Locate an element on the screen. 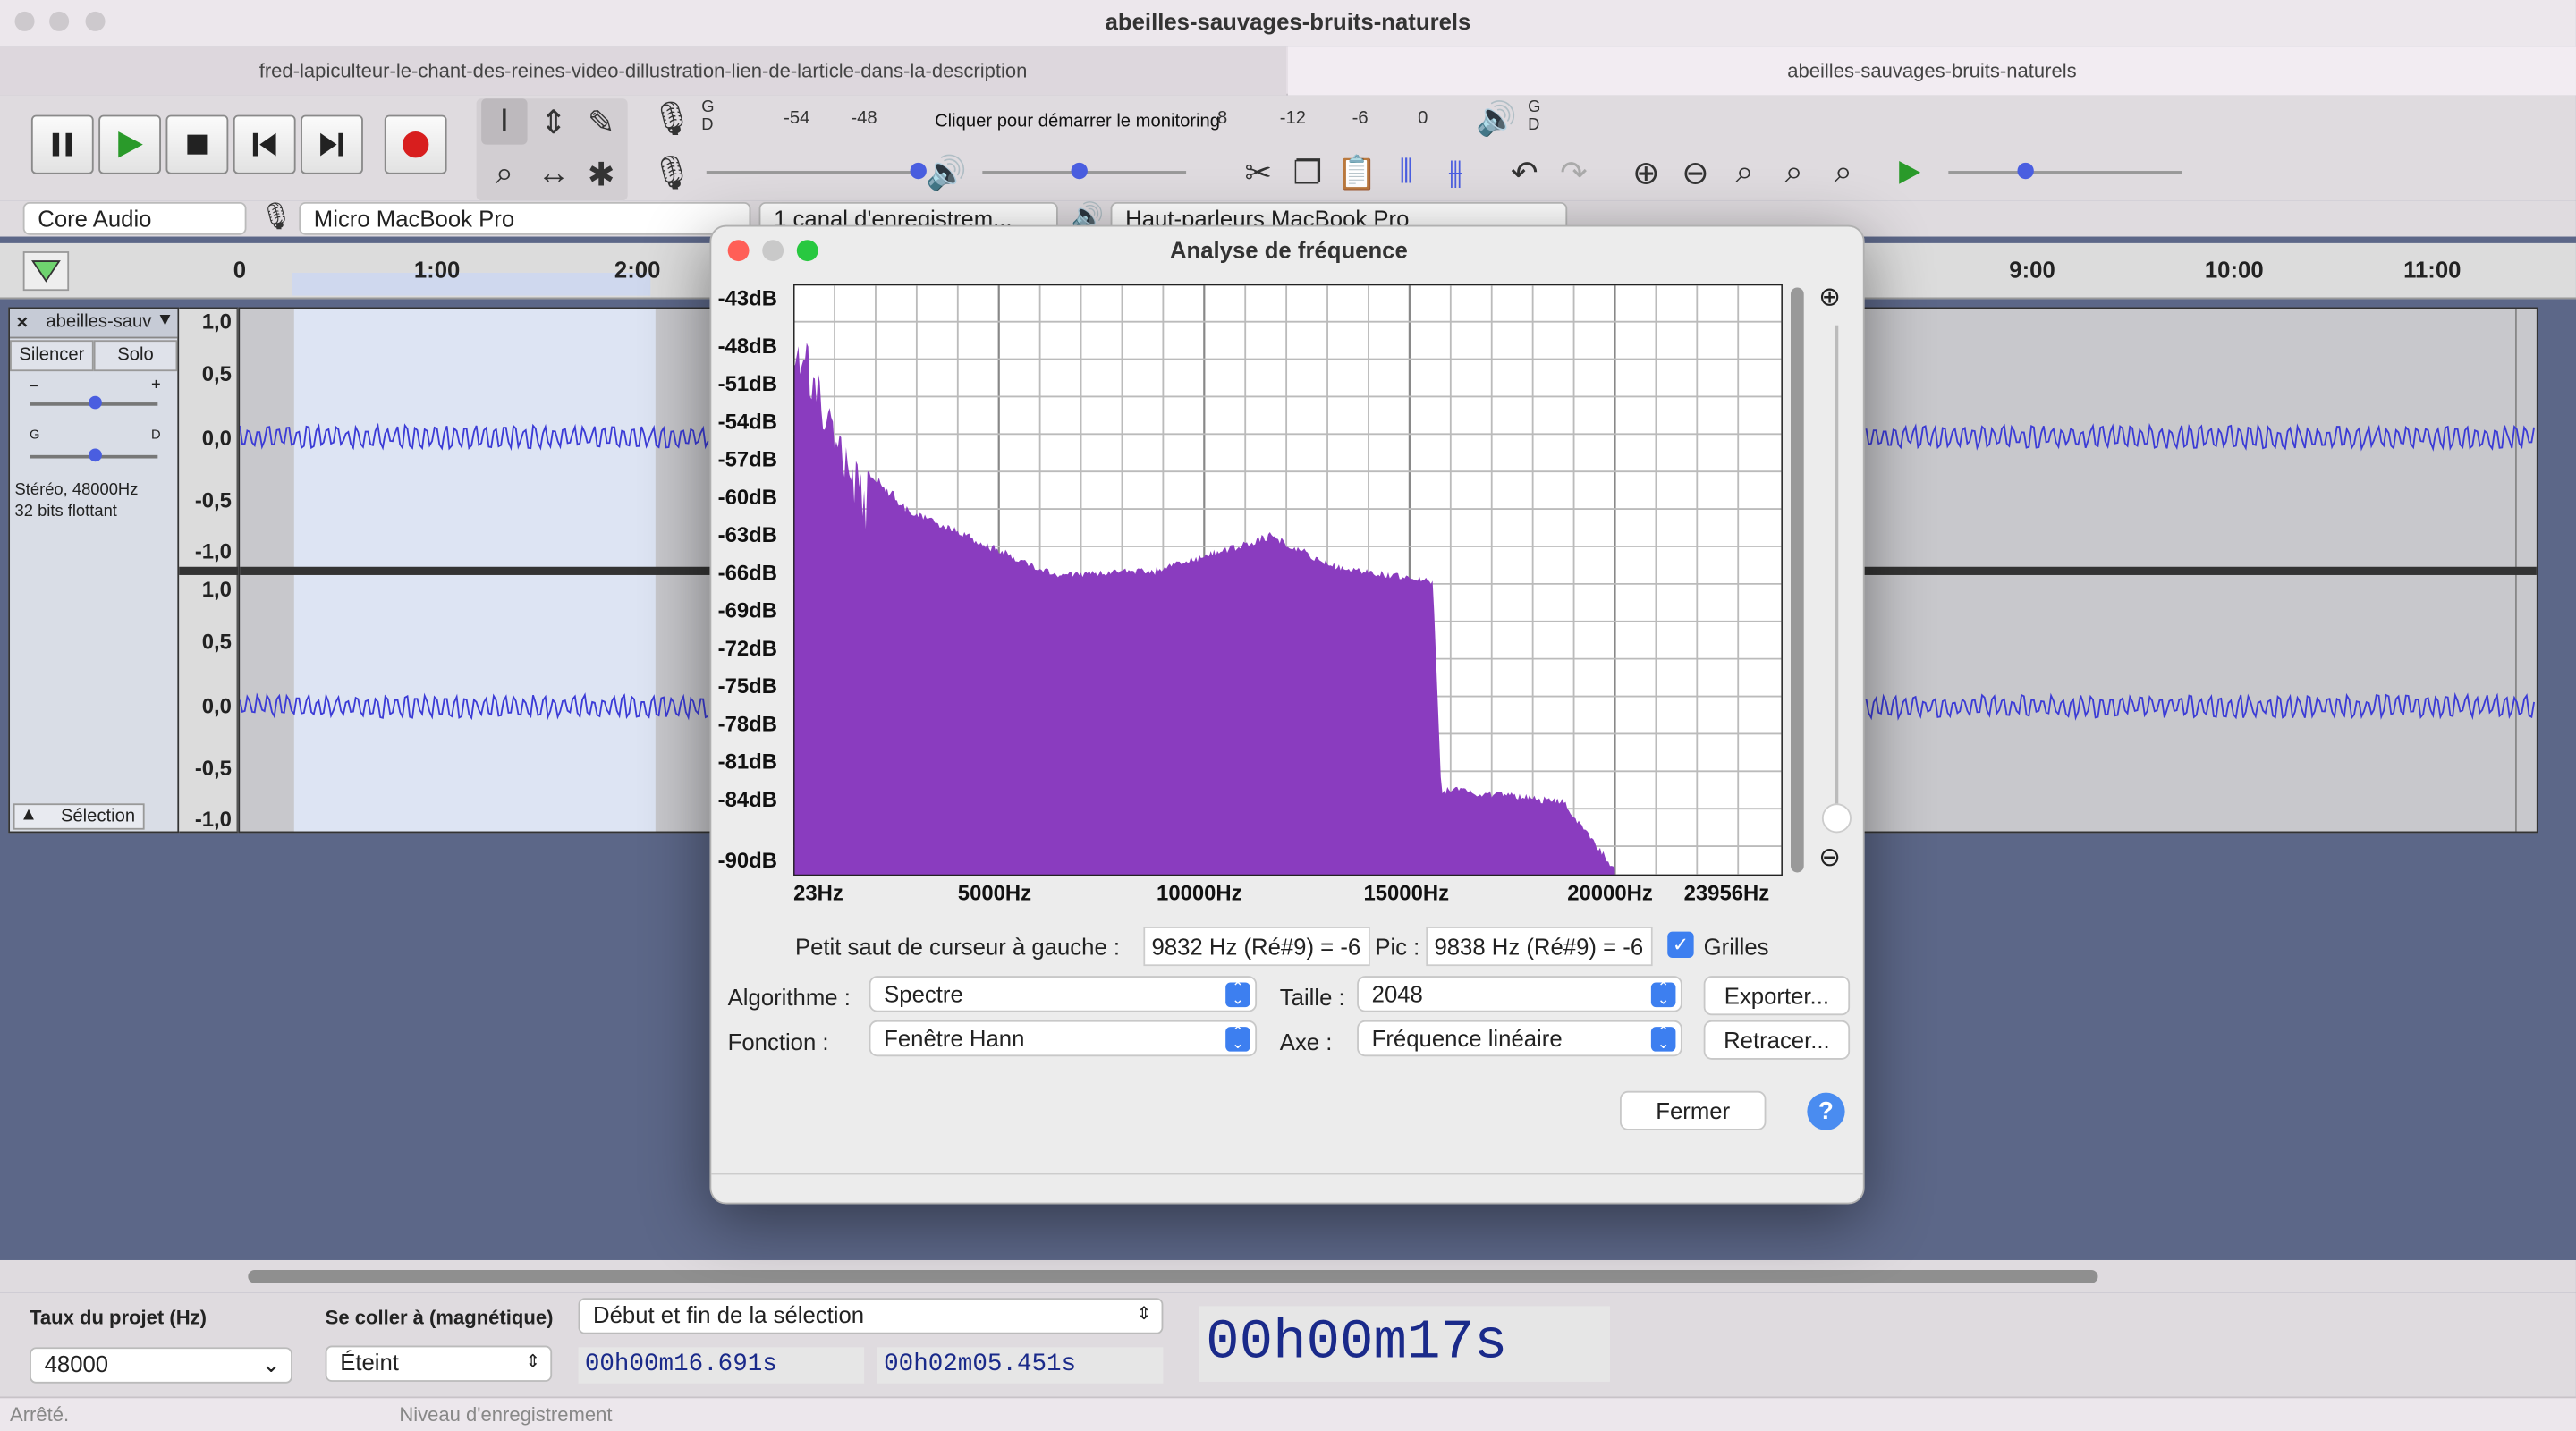  track-select-button: ▲ Sélection is located at coordinates (79, 816).